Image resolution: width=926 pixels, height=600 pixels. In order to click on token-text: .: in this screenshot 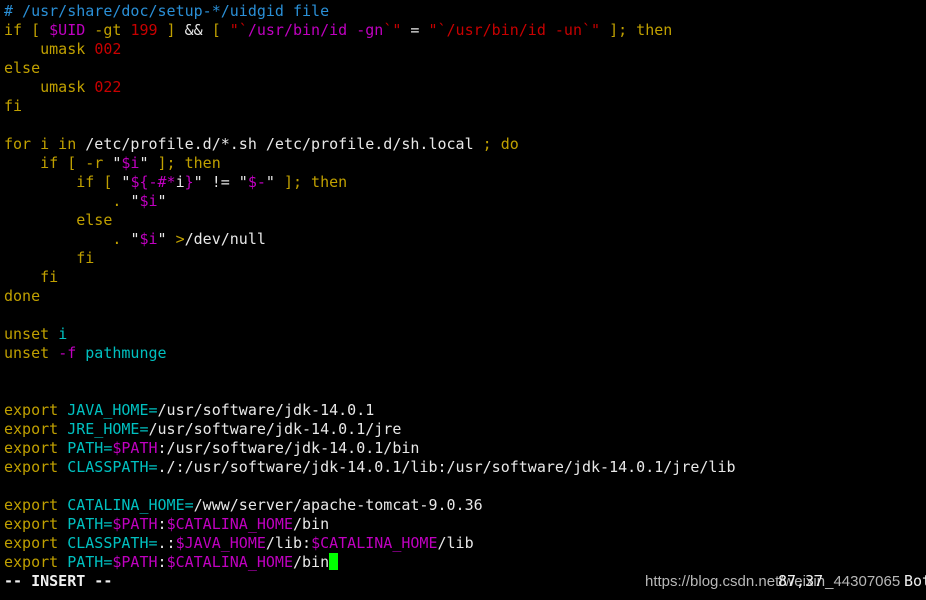, I will do `click(166, 543)`.